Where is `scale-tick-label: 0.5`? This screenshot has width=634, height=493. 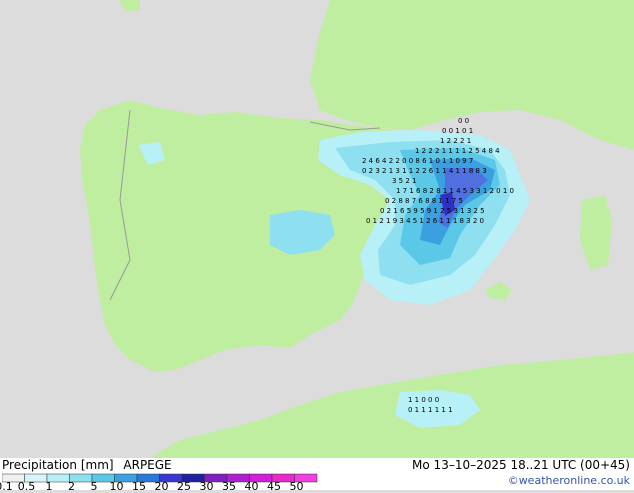 scale-tick-label: 0.5 is located at coordinates (26, 486).